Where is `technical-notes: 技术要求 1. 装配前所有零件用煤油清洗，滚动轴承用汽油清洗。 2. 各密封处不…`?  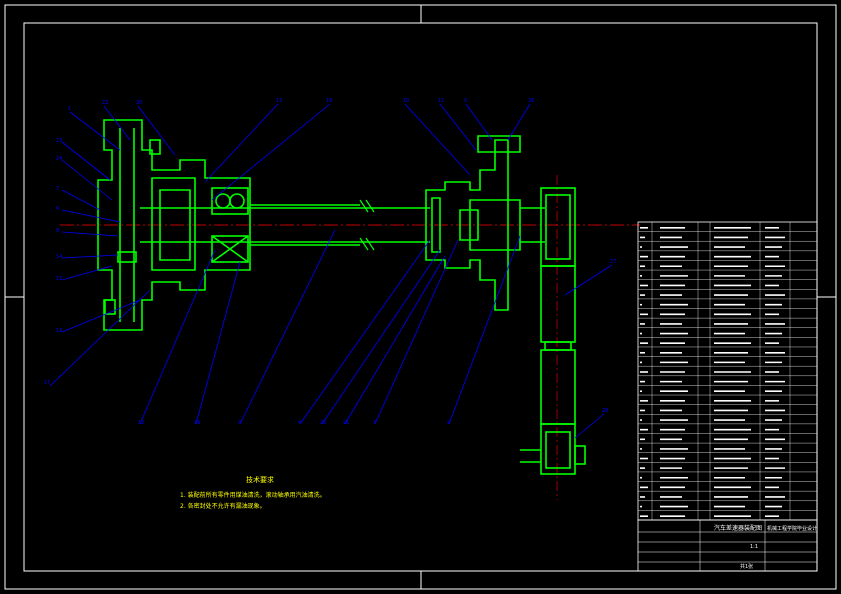 technical-notes: 技术要求 1. 装配前所有零件用煤油清洗，滚动轴承用汽油清洗。 2. 各密封处不… is located at coordinates (253, 492).